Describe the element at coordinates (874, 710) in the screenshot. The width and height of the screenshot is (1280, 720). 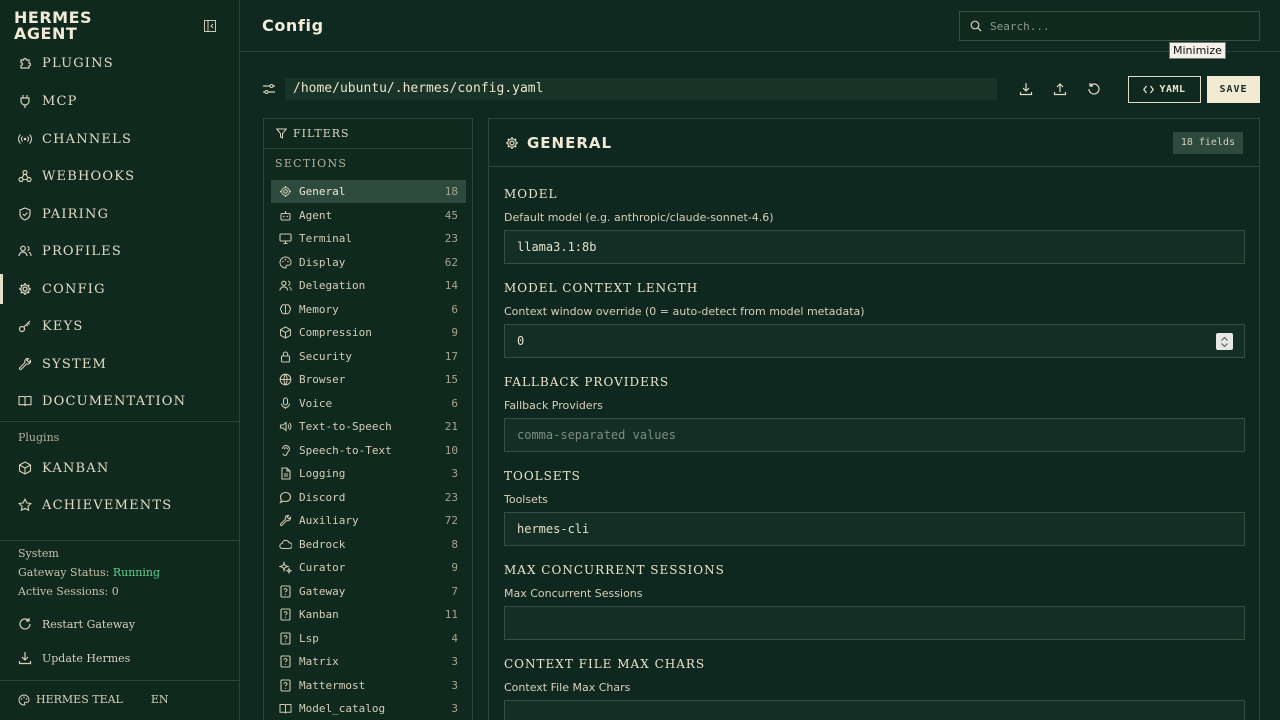
I see `context-file-max-chars-input` at that location.